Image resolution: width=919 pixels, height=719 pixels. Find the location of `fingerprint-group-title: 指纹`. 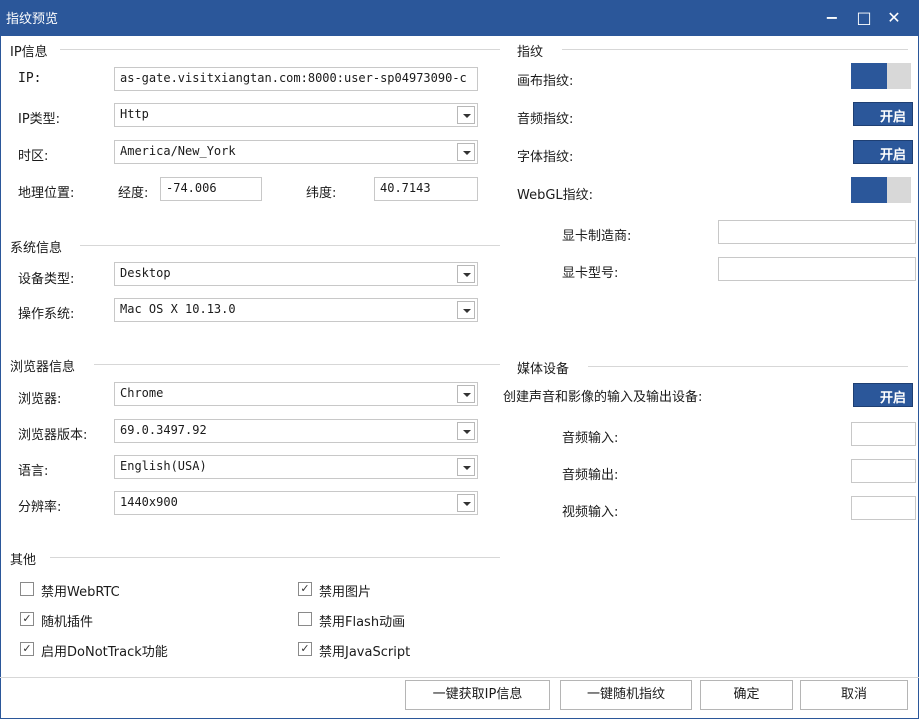

fingerprint-group-title: 指纹 is located at coordinates (533, 50).